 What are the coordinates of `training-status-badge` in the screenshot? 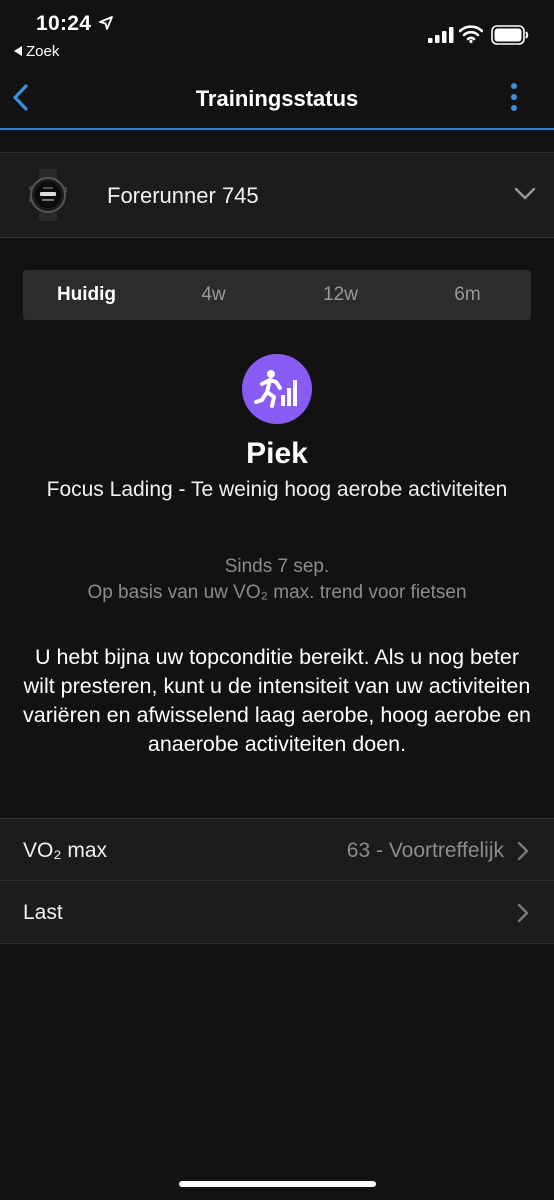 It's located at (277, 389).